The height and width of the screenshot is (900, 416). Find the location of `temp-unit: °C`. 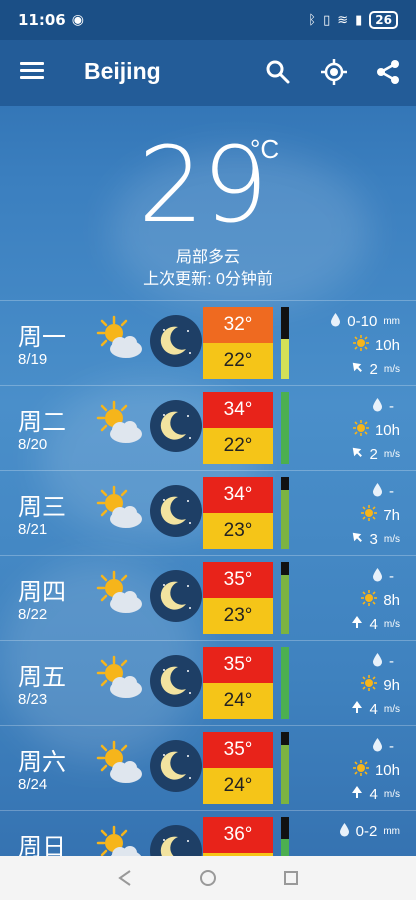

temp-unit: °C is located at coordinates (265, 149).